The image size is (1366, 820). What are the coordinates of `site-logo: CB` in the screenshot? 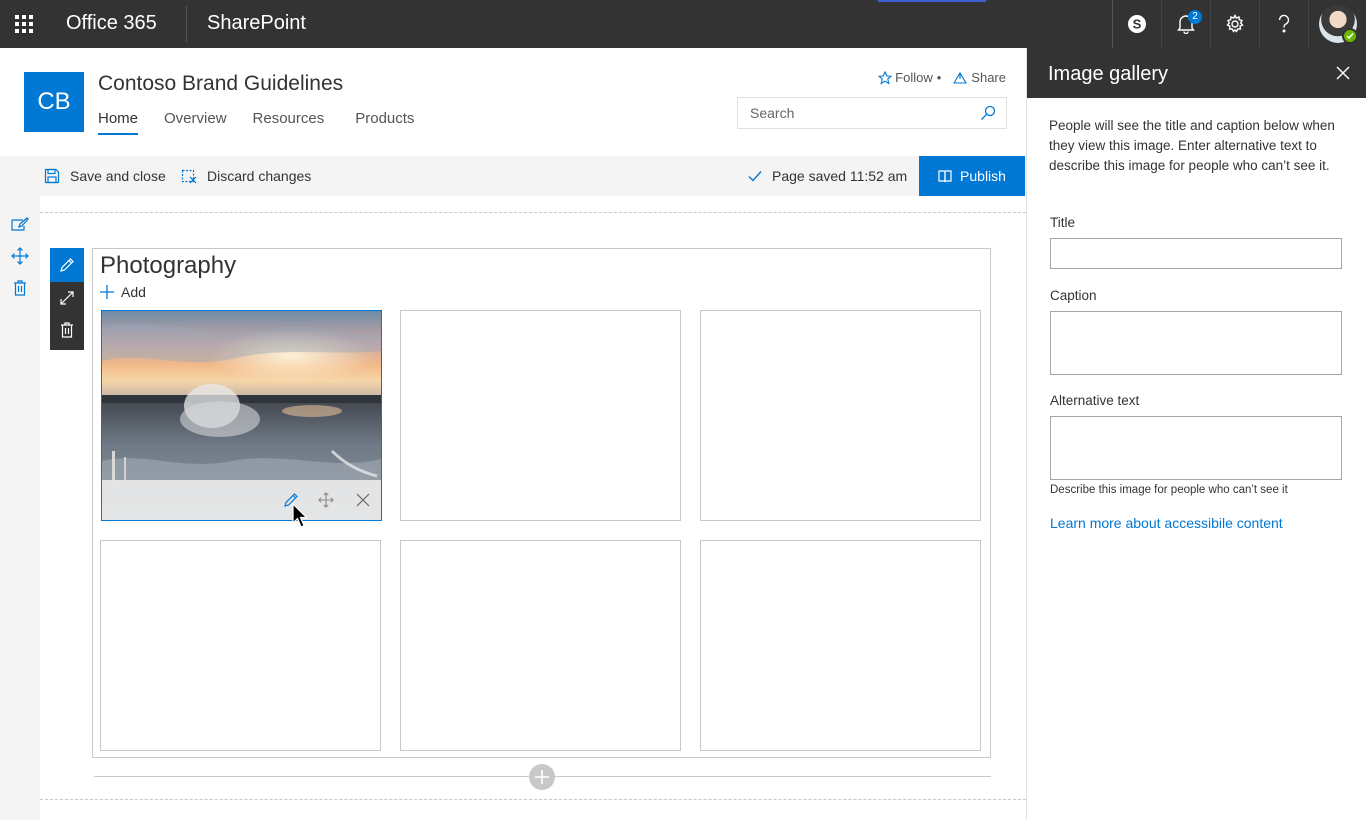 It's located at (54, 102).